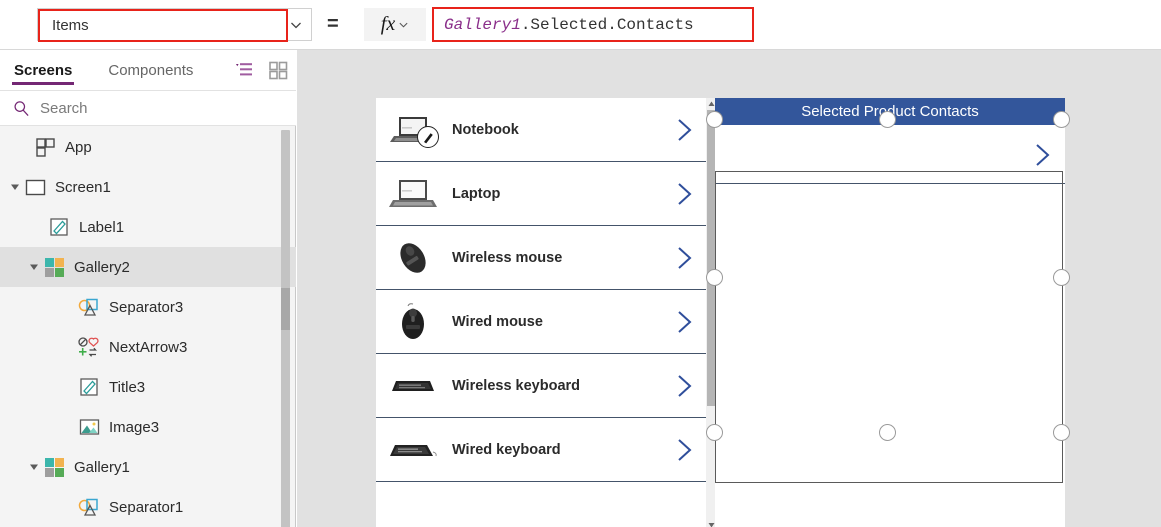 This screenshot has height=527, width=1161. Describe the element at coordinates (413, 258) in the screenshot. I see `wireless-mouse-thumbnail-icon` at that location.